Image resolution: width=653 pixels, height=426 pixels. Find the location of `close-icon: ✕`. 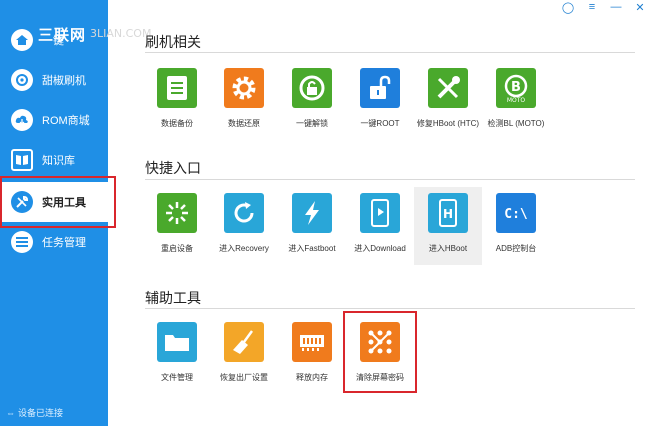

close-icon: ✕ is located at coordinates (640, 7).